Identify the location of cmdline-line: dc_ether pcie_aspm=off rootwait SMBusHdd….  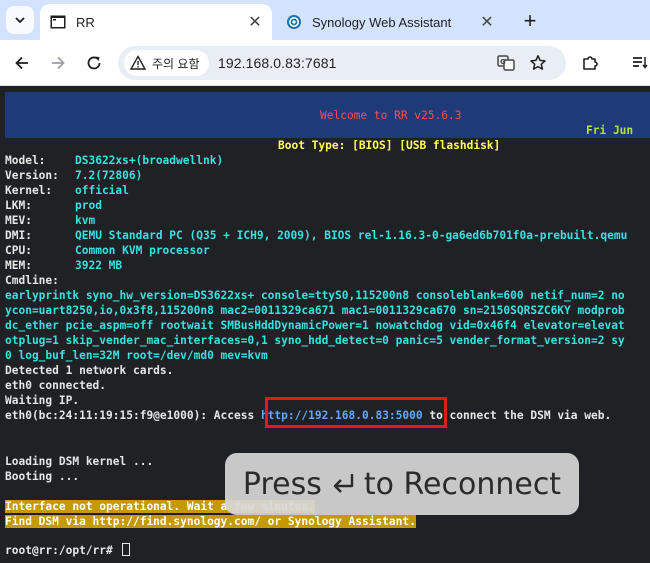
(315, 325).